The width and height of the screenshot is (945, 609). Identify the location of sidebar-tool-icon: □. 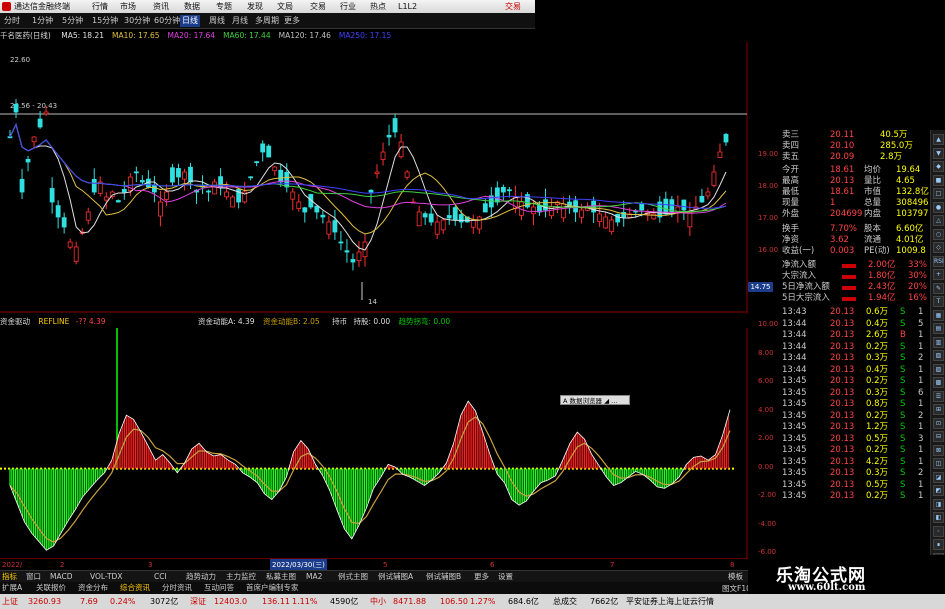
(938, 193).